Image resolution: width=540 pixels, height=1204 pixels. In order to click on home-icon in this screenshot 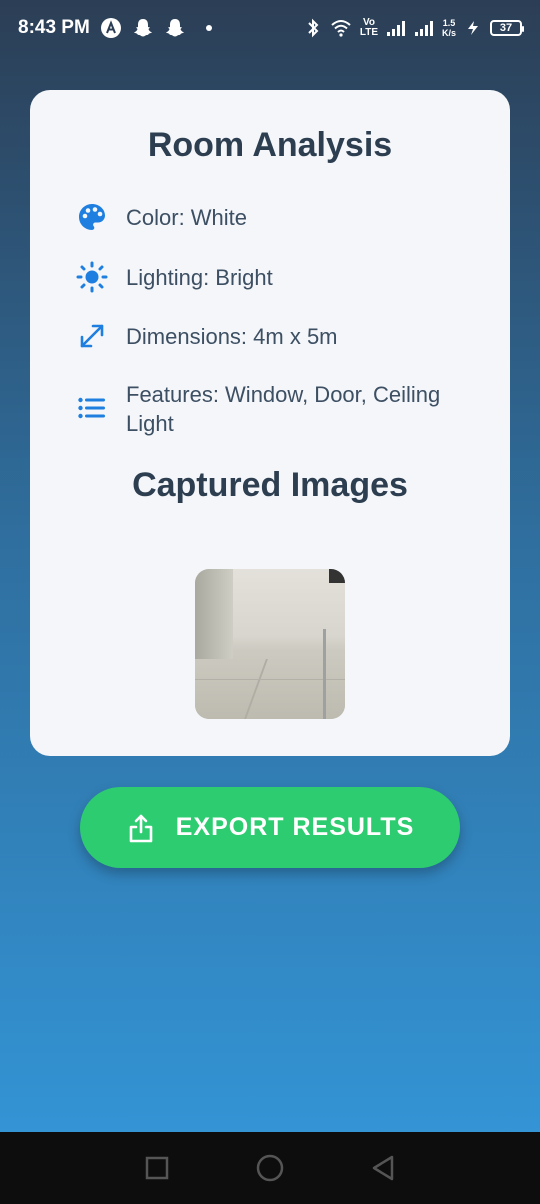, I will do `click(270, 1168)`.